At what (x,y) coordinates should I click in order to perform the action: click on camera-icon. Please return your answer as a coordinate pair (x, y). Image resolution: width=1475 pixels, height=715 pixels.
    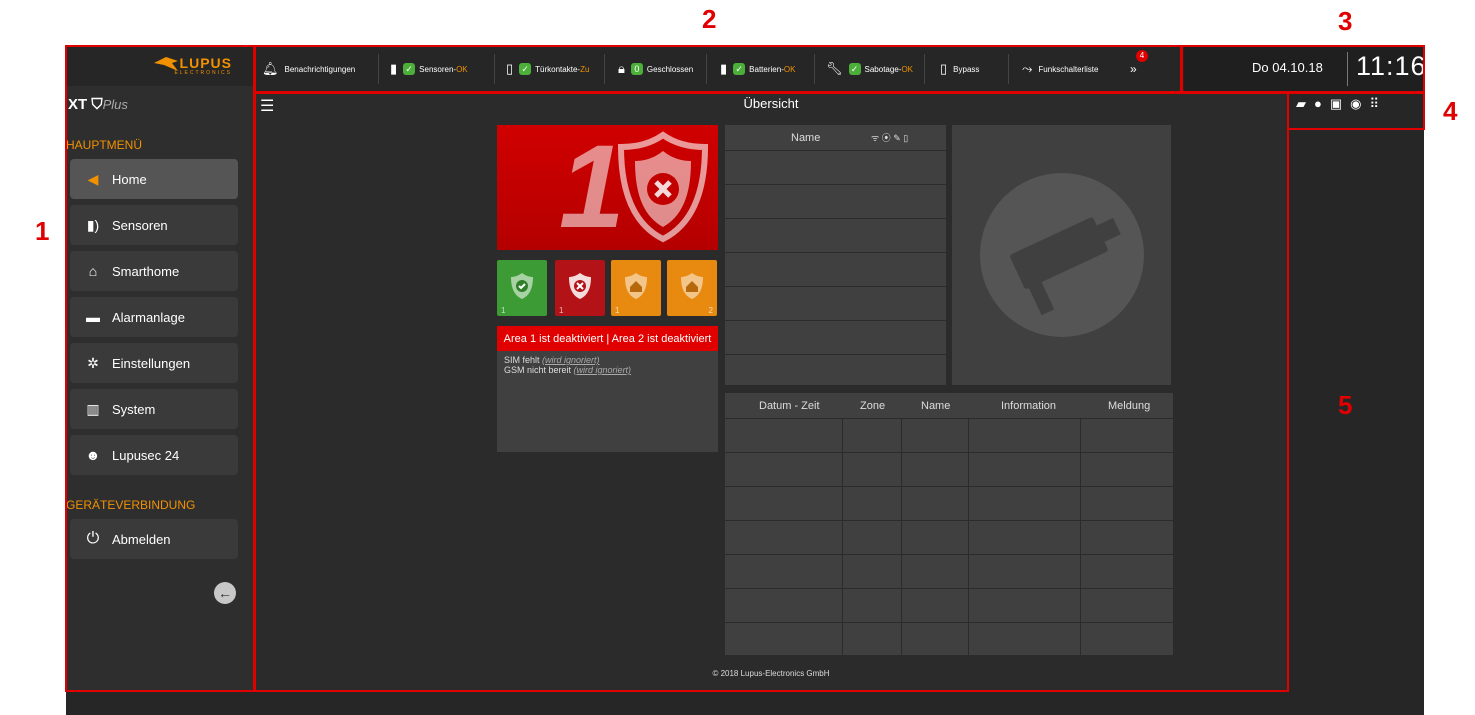
    Looking at the image, I should click on (1062, 255).